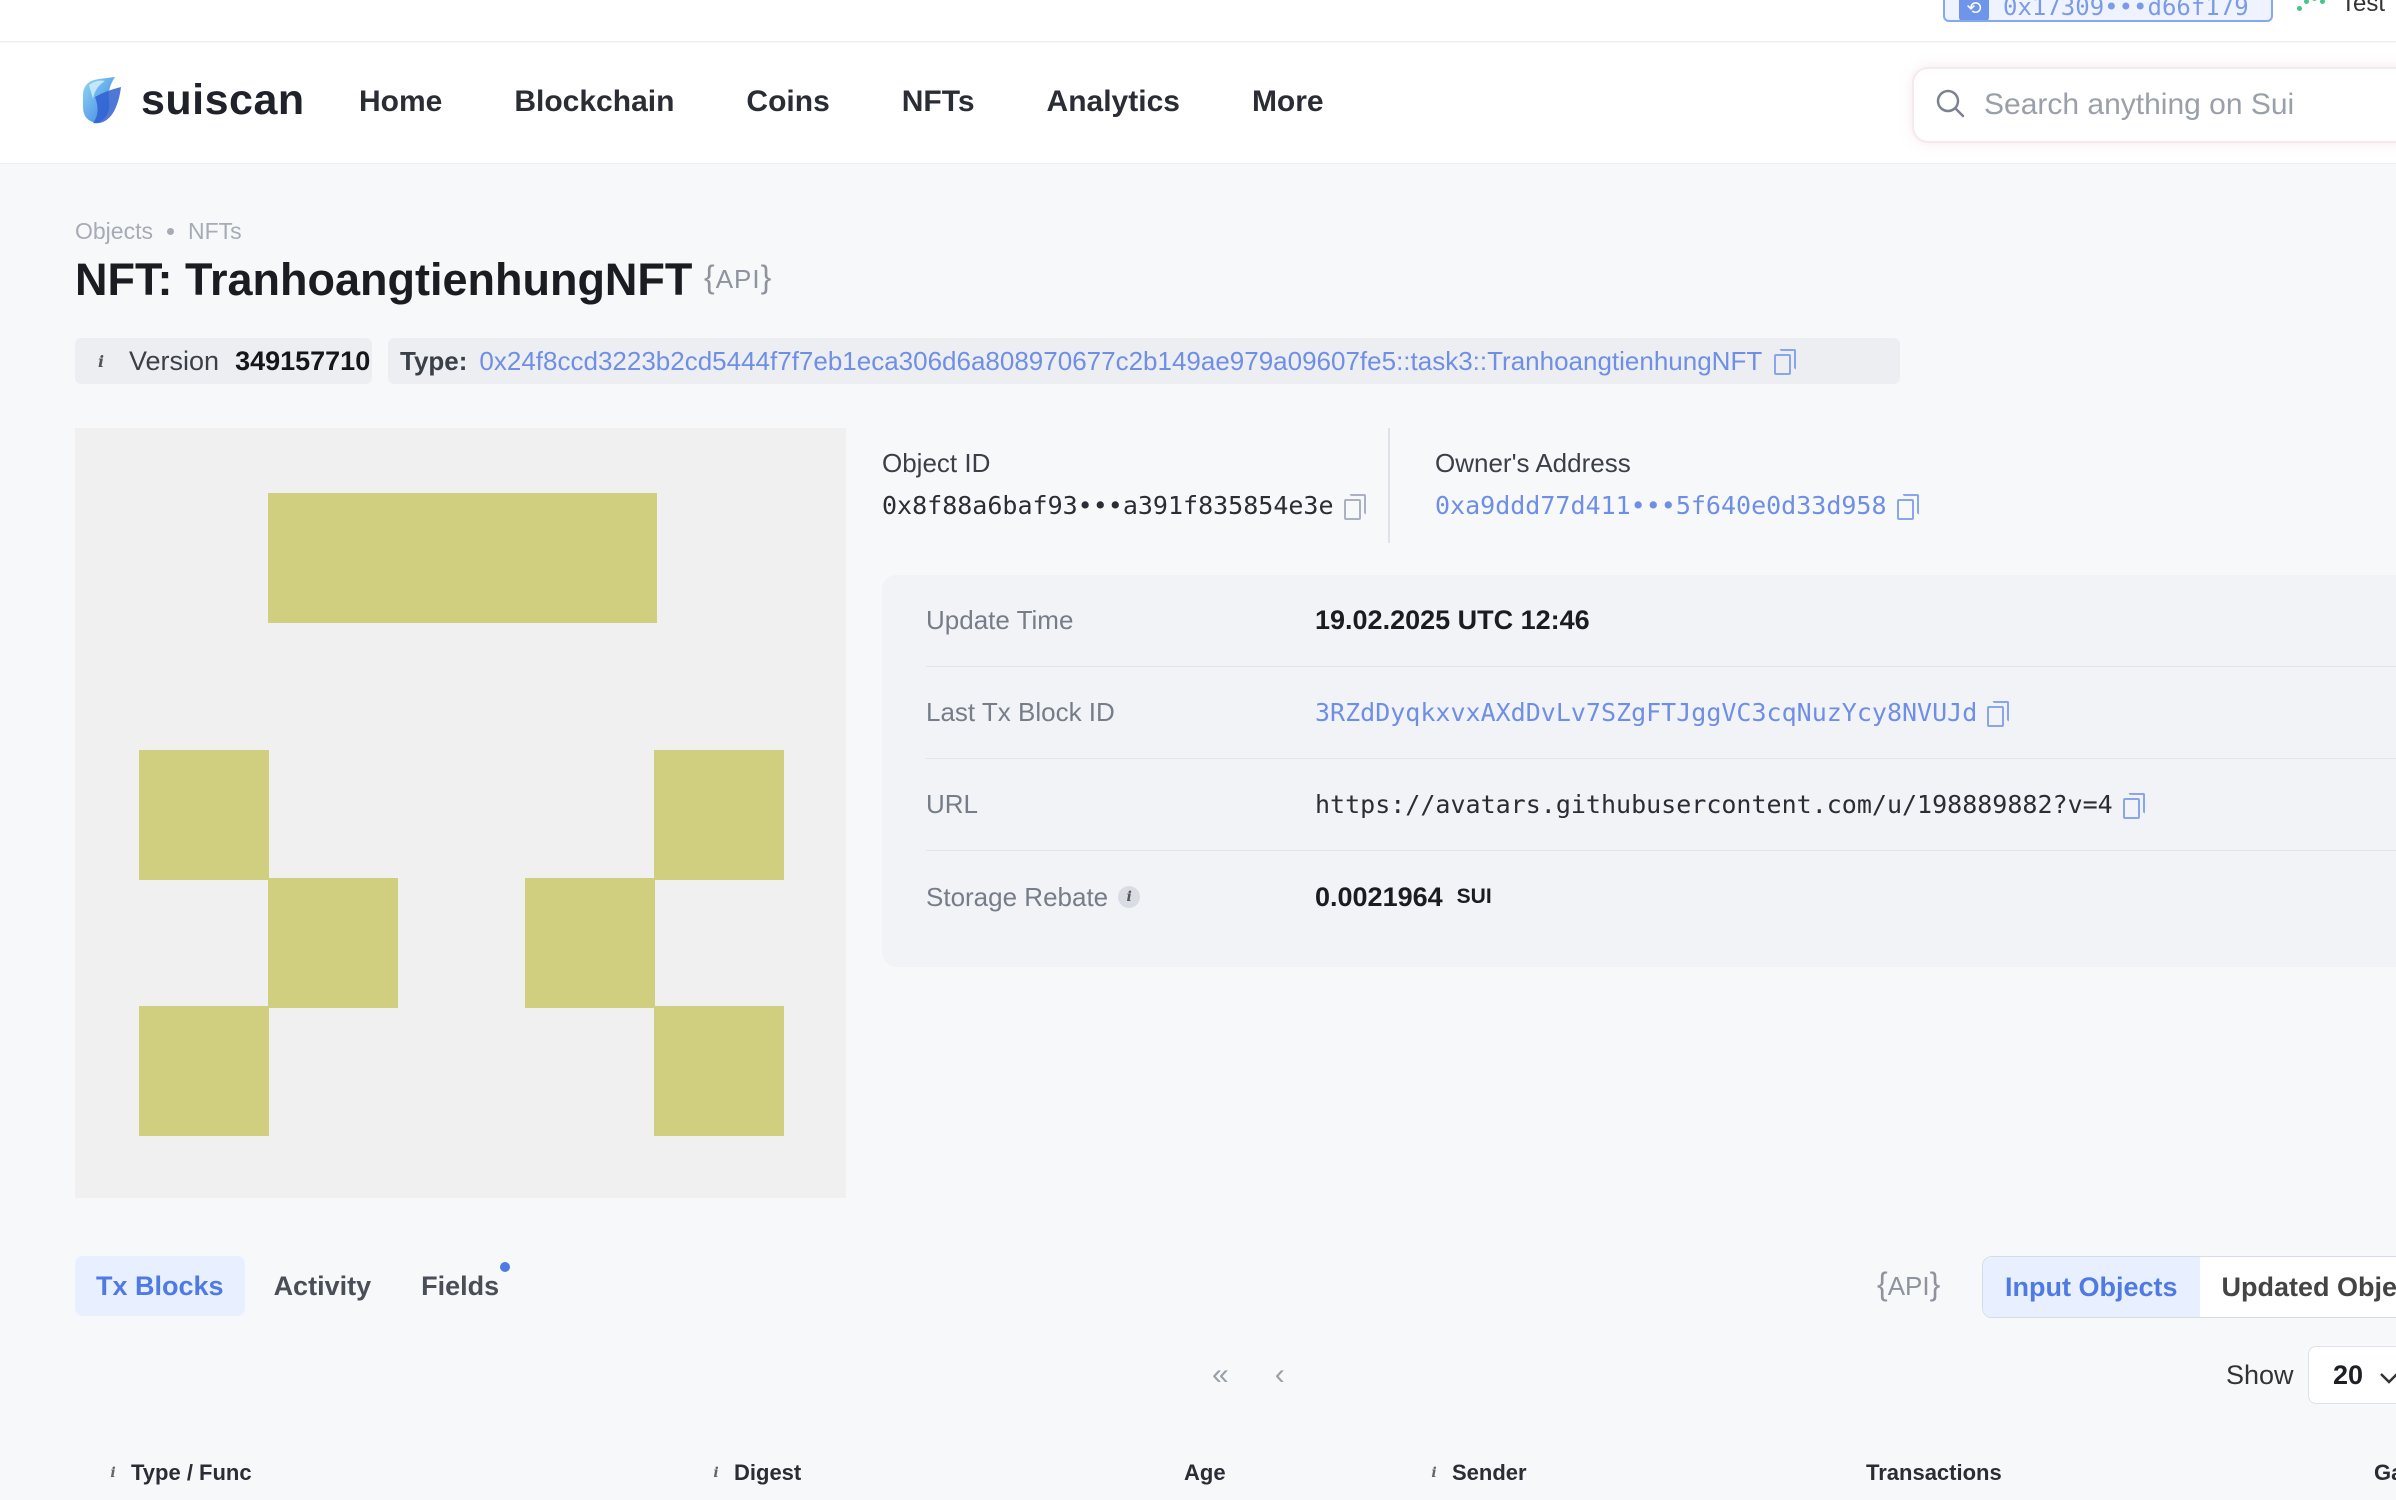 This screenshot has width=2396, height=1500. I want to click on objects-filter-toggle: Input Objects Updated Objects, so click(2189, 1287).